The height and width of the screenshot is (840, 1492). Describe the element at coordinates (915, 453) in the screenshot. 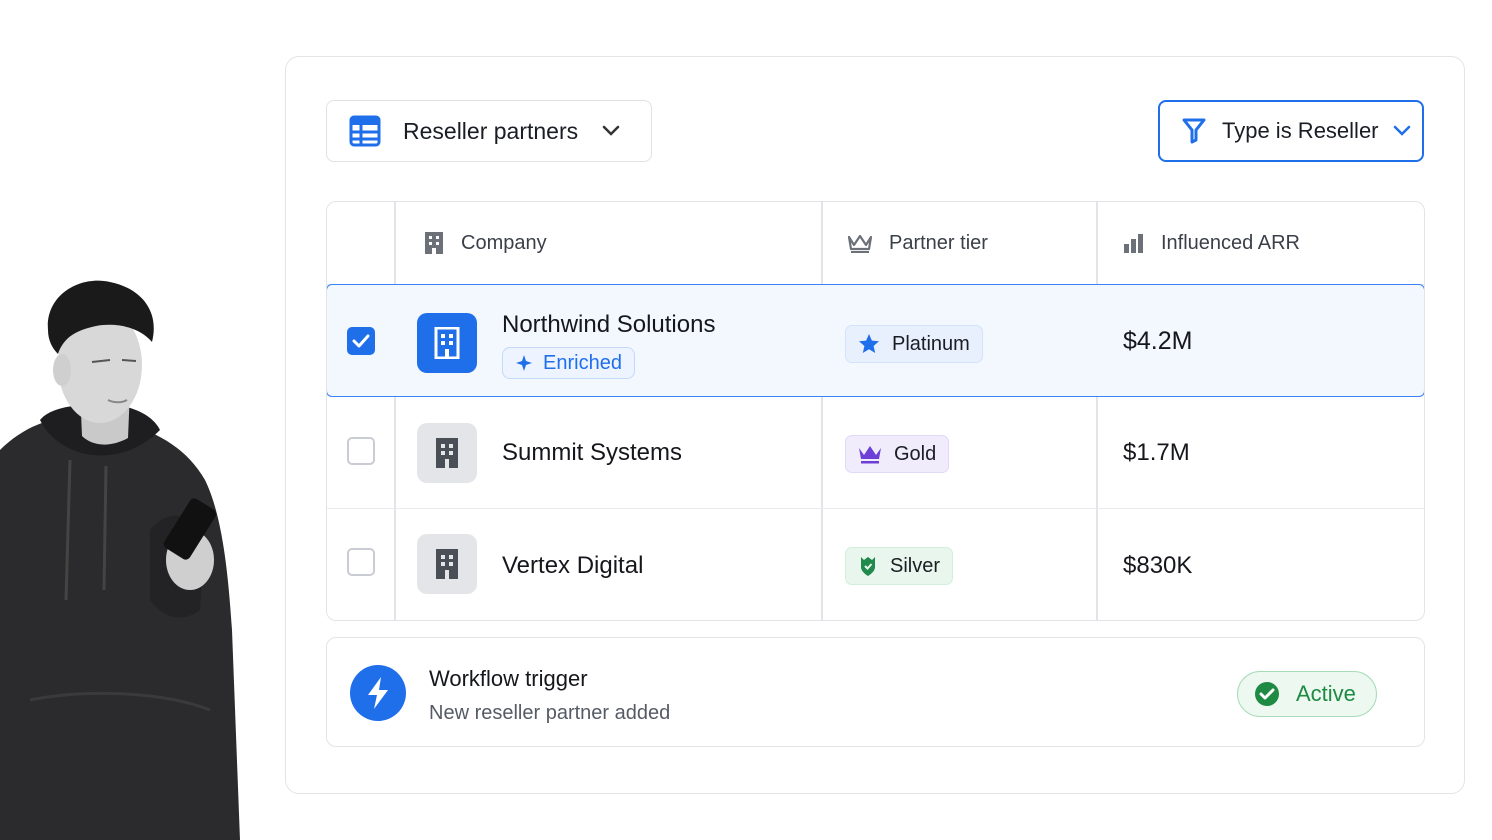

I see `tier-label: Gold` at that location.